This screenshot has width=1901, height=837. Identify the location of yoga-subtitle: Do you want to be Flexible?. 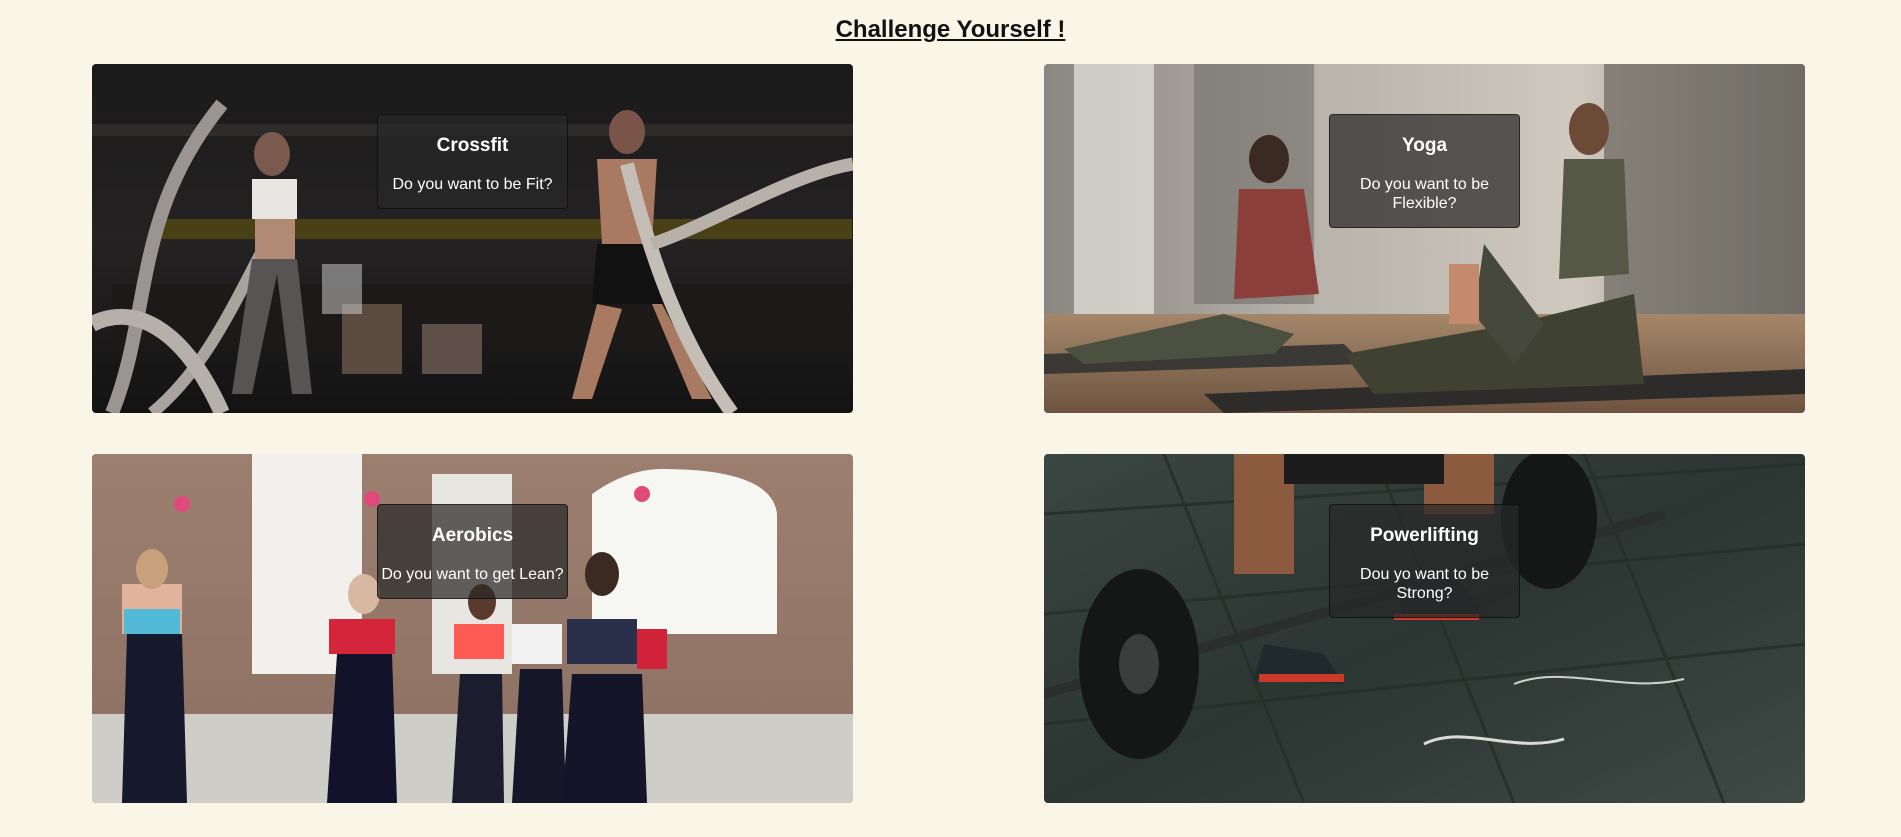
(1424, 194).